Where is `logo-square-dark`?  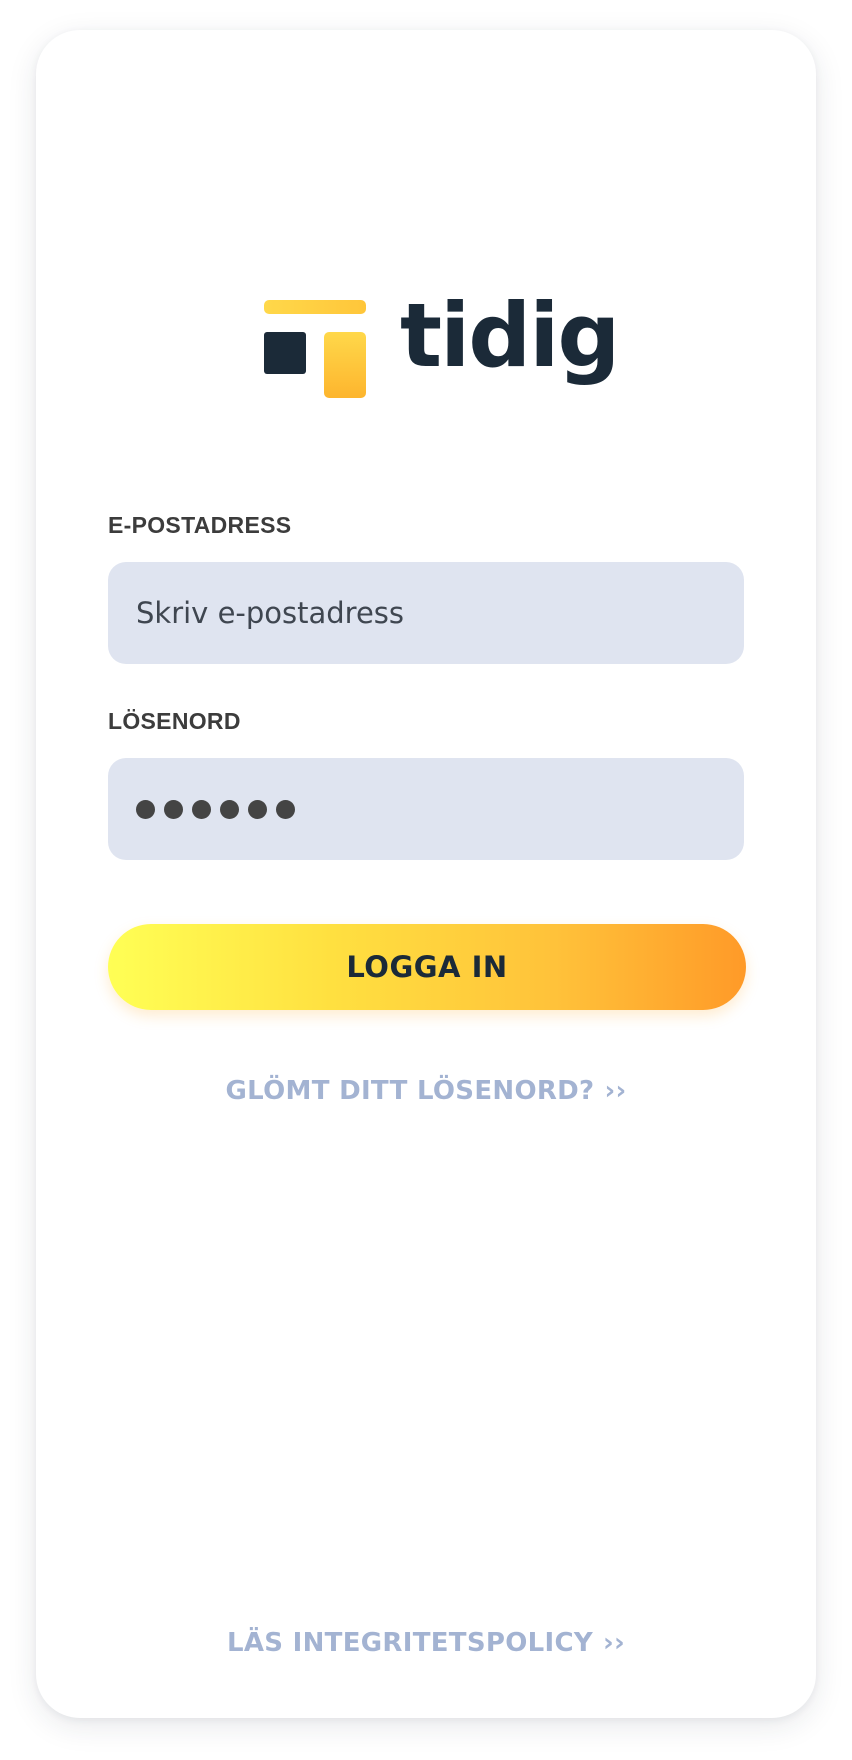
logo-square-dark is located at coordinates (285, 353).